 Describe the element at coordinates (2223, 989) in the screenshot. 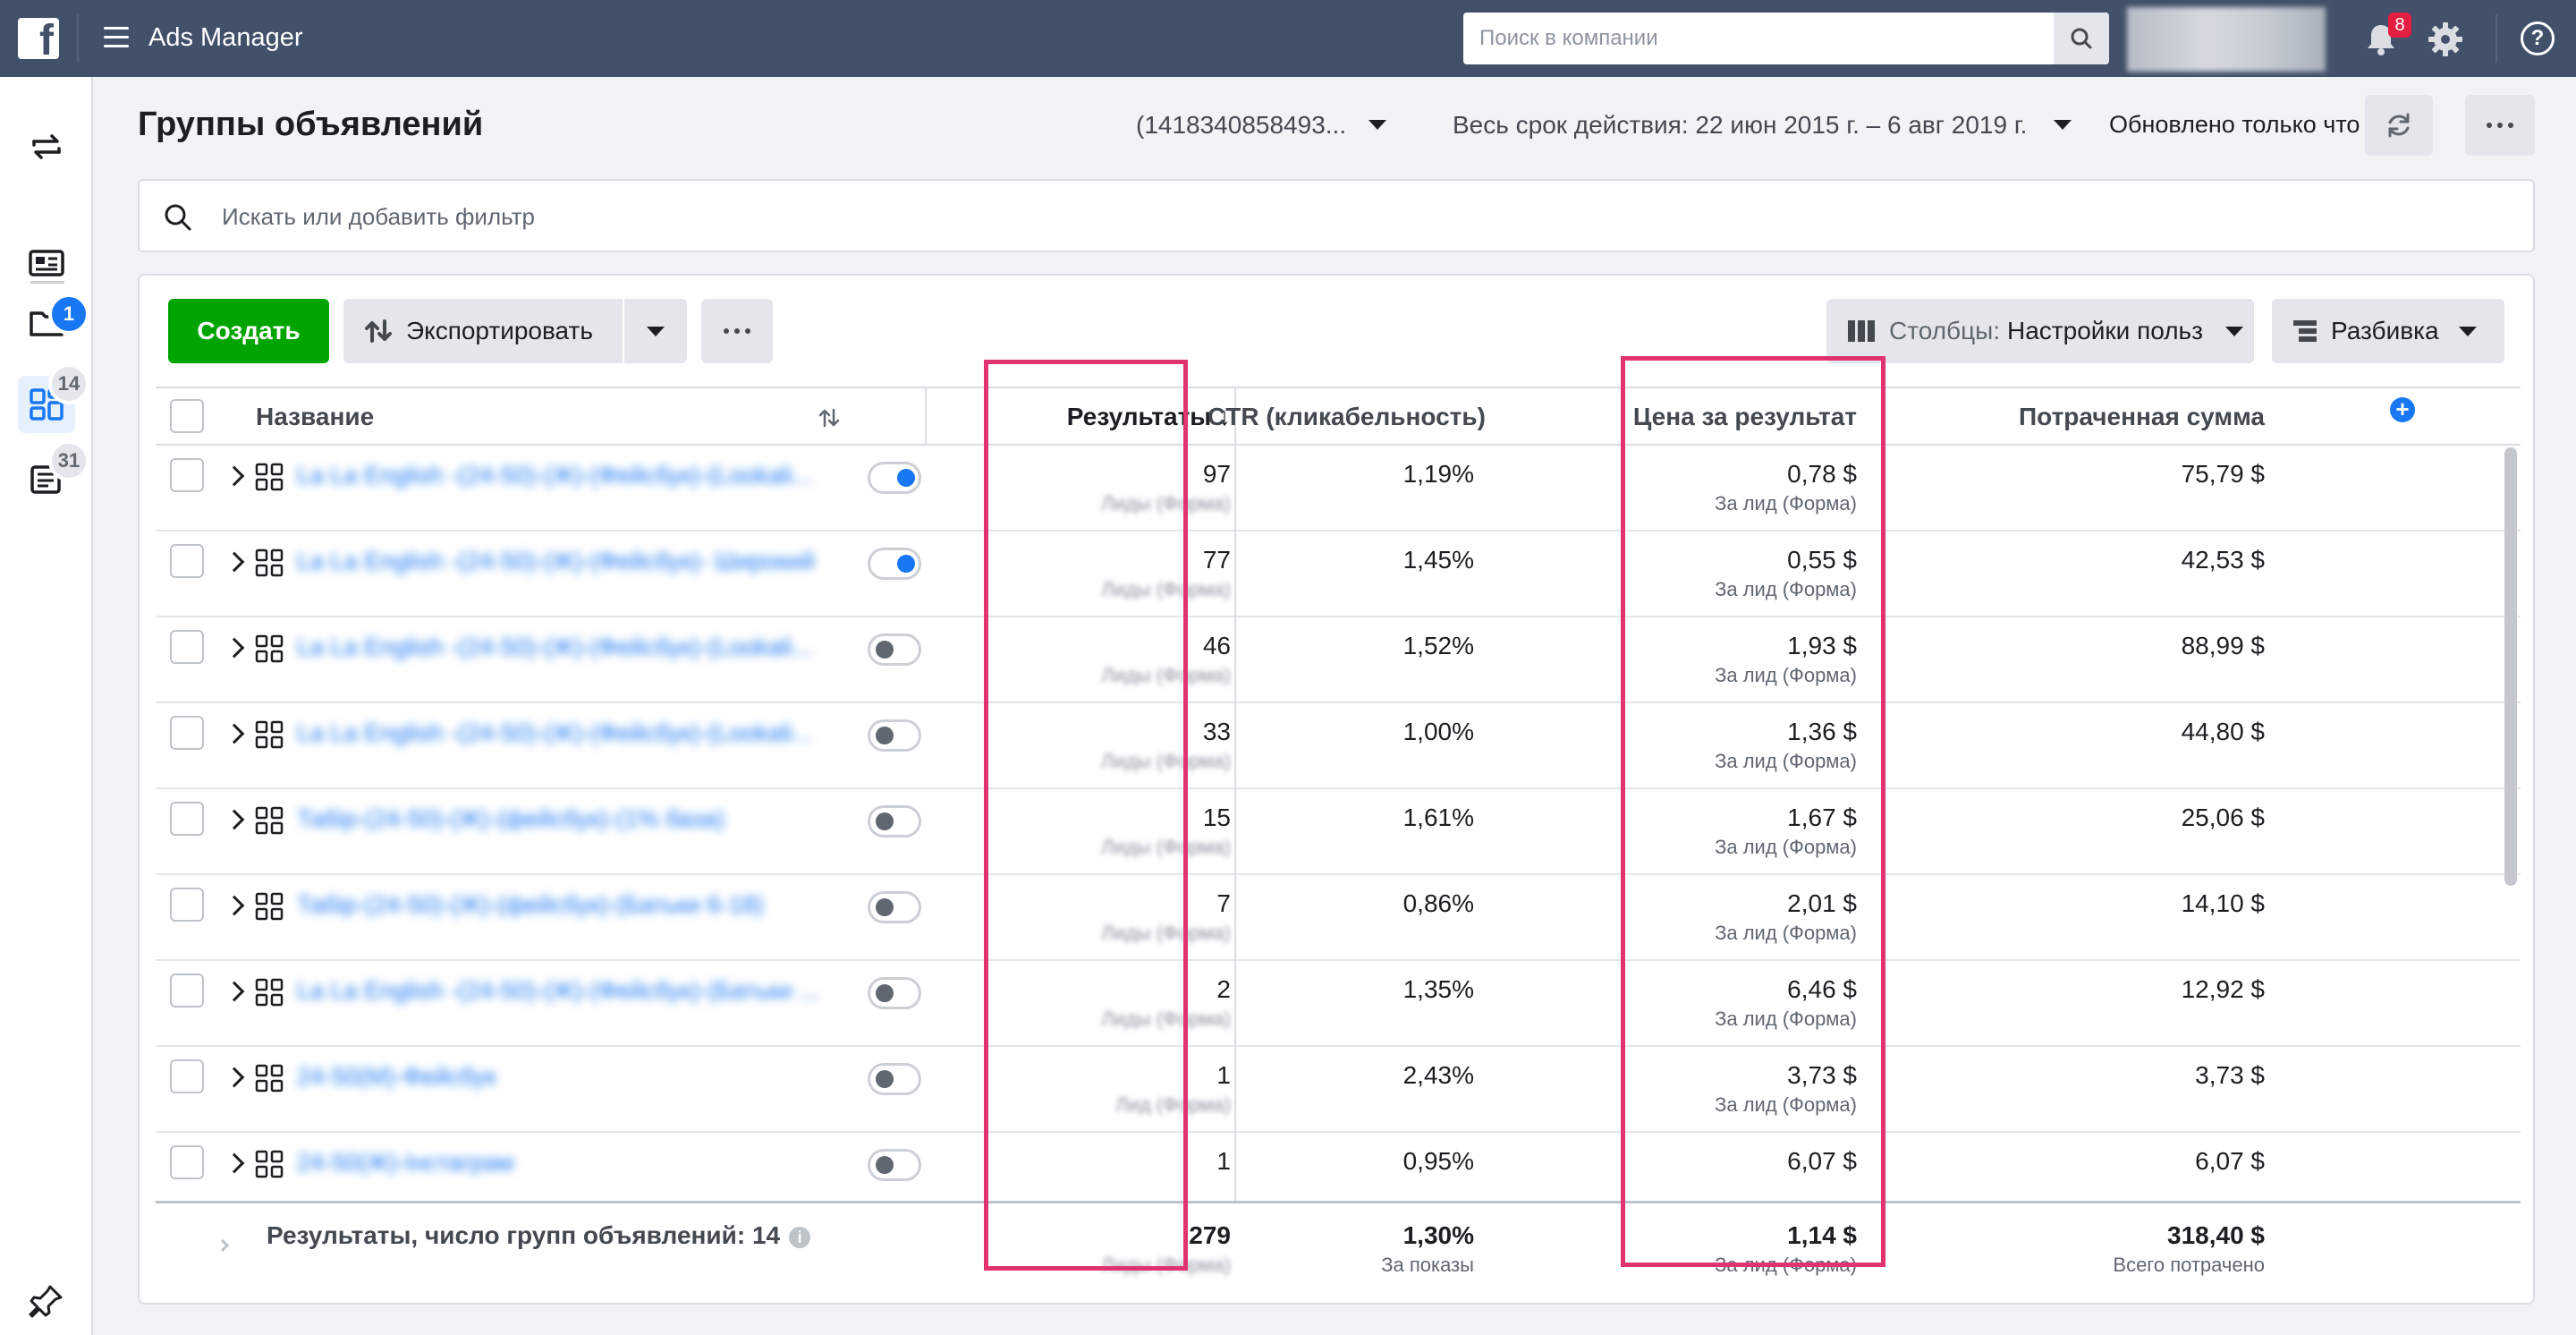

I see `spent-value: 12,92 $` at that location.